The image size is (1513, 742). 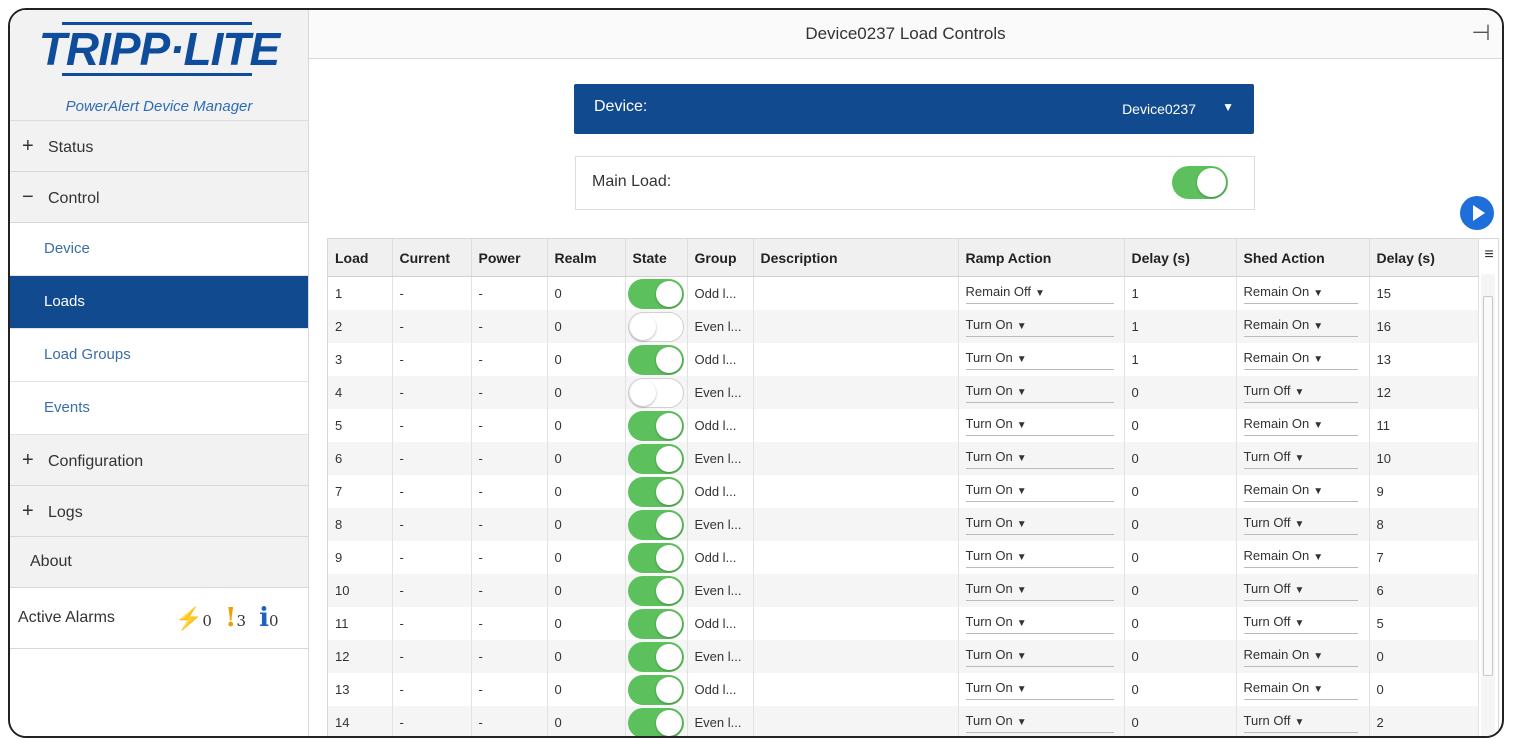 What do you see at coordinates (159, 146) in the screenshot?
I see `nav-status: + Status` at bounding box center [159, 146].